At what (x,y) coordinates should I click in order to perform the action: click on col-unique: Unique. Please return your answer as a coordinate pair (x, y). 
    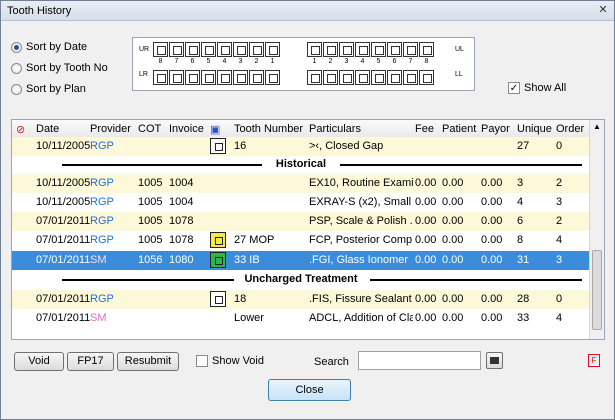
    Looking at the image, I should click on (534, 129).